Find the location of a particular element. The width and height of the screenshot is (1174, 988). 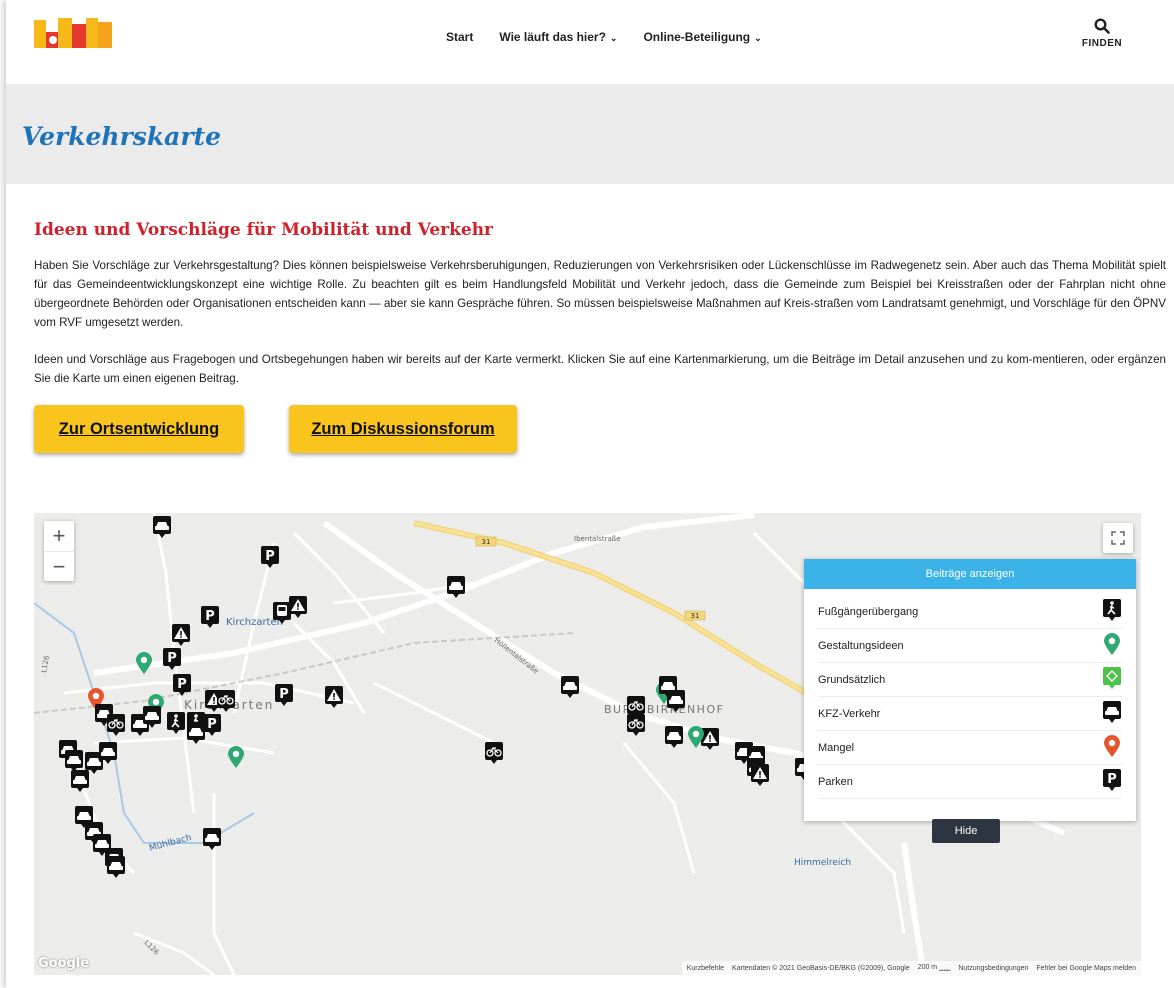

zoom-control: + − is located at coordinates (59, 551).